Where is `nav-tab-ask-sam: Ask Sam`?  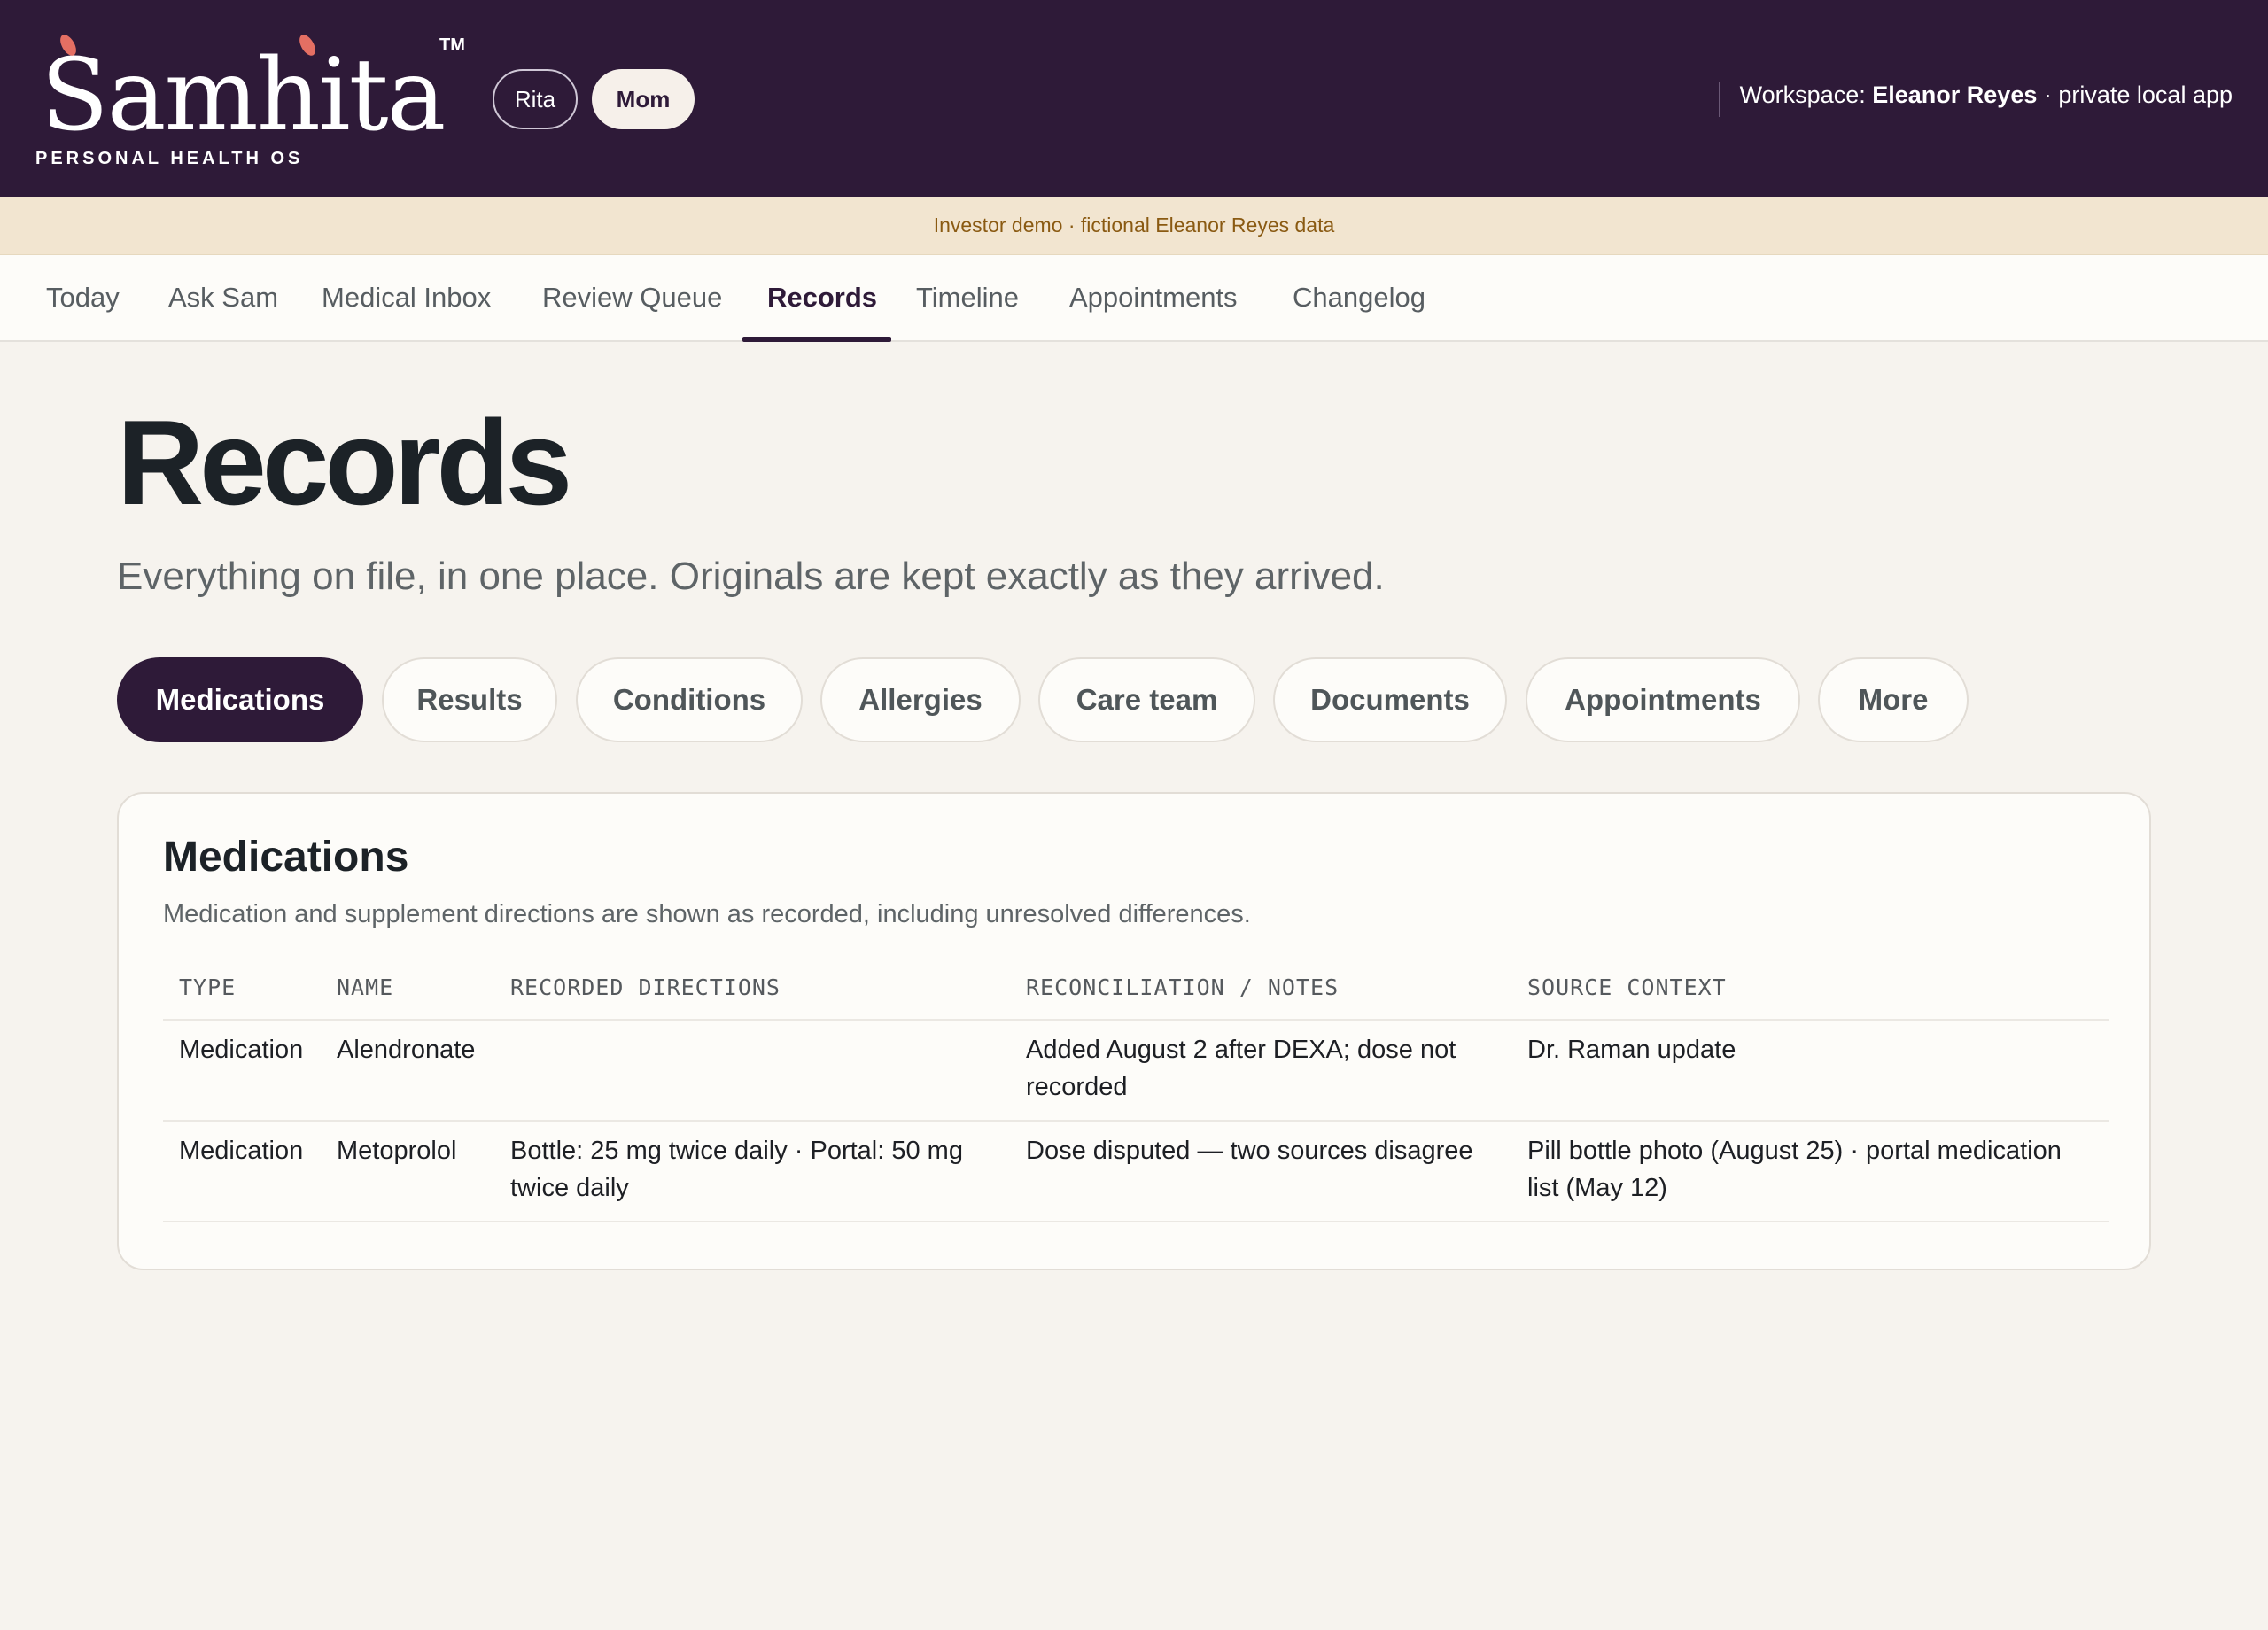
nav-tab-ask-sam: Ask Sam is located at coordinates (223, 297).